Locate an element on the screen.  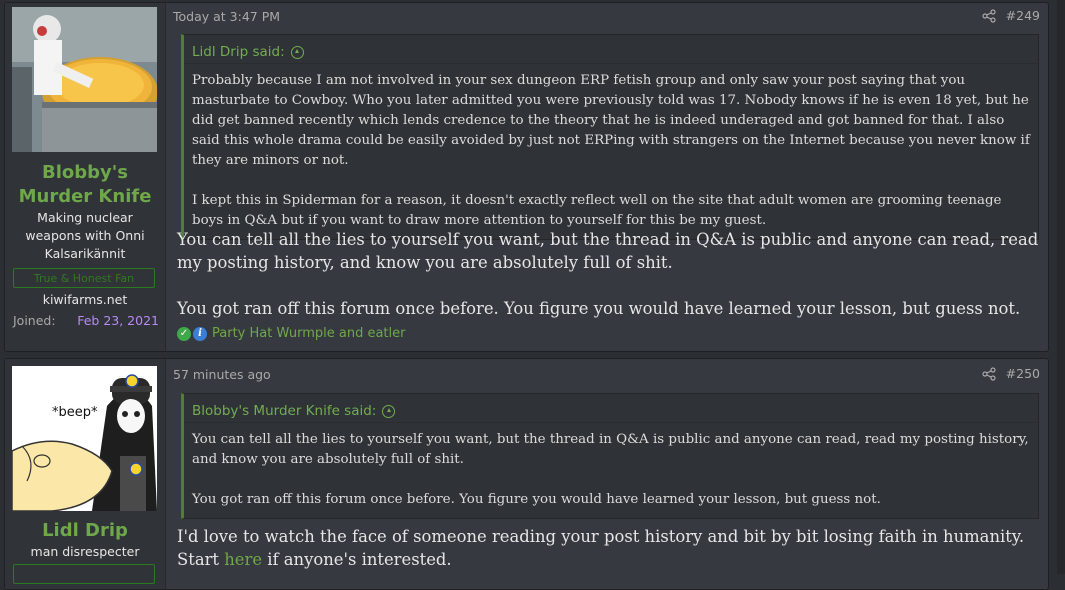
post-time: Today at 3:47 PM is located at coordinates (226, 16).